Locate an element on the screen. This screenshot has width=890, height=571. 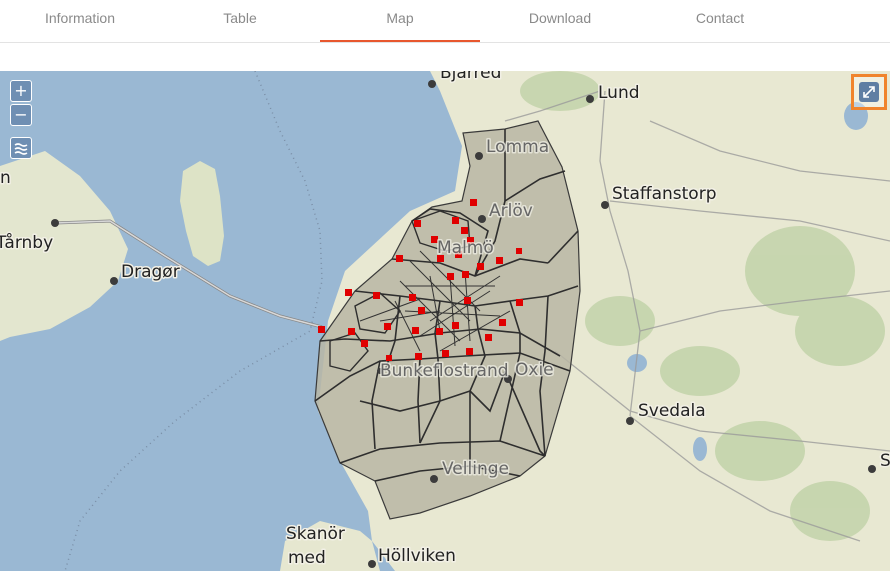
label-oxie: Oxie is located at coordinates (534, 370).